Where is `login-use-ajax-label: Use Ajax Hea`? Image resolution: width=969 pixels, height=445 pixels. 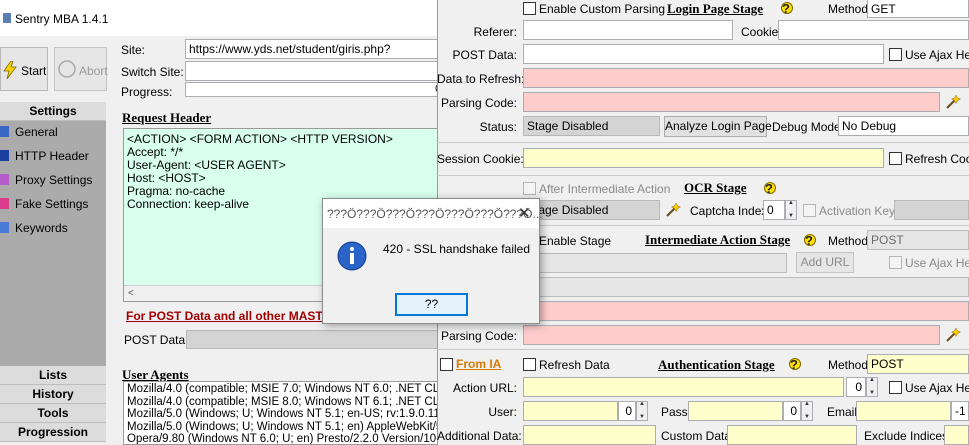
login-use-ajax-label: Use Ajax Hea is located at coordinates (937, 55).